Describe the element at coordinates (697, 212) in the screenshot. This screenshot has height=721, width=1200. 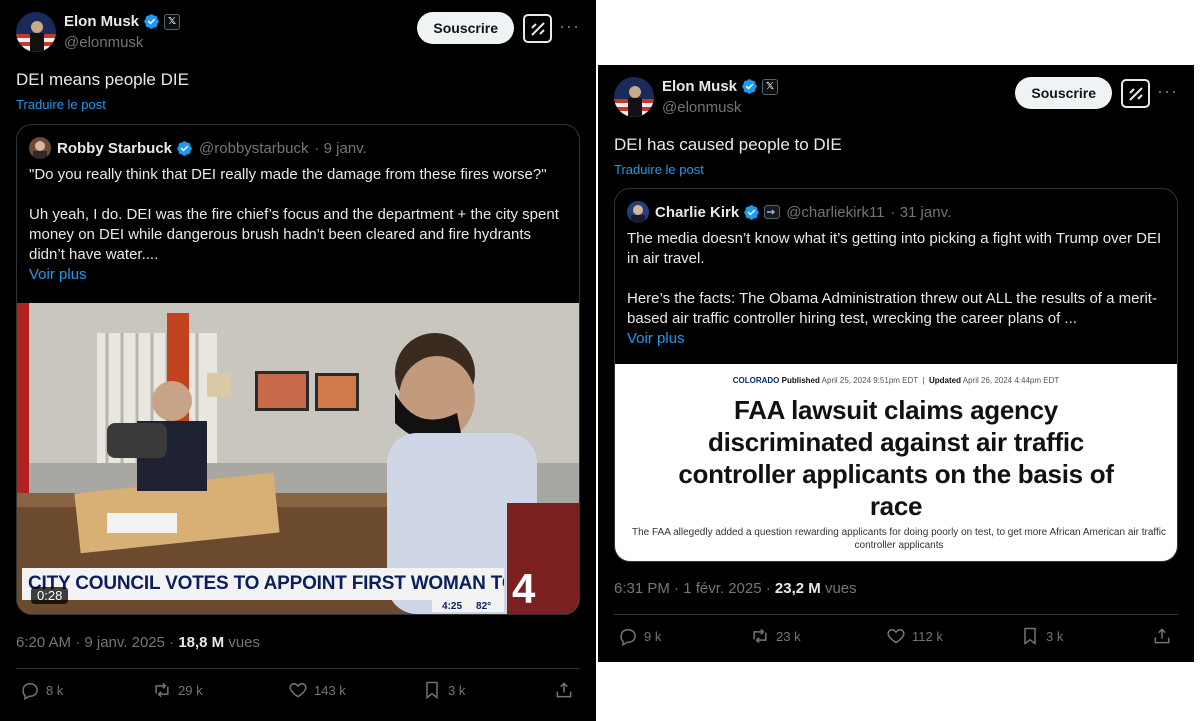
I see `quote-author-name: Charlie Kirk` at that location.